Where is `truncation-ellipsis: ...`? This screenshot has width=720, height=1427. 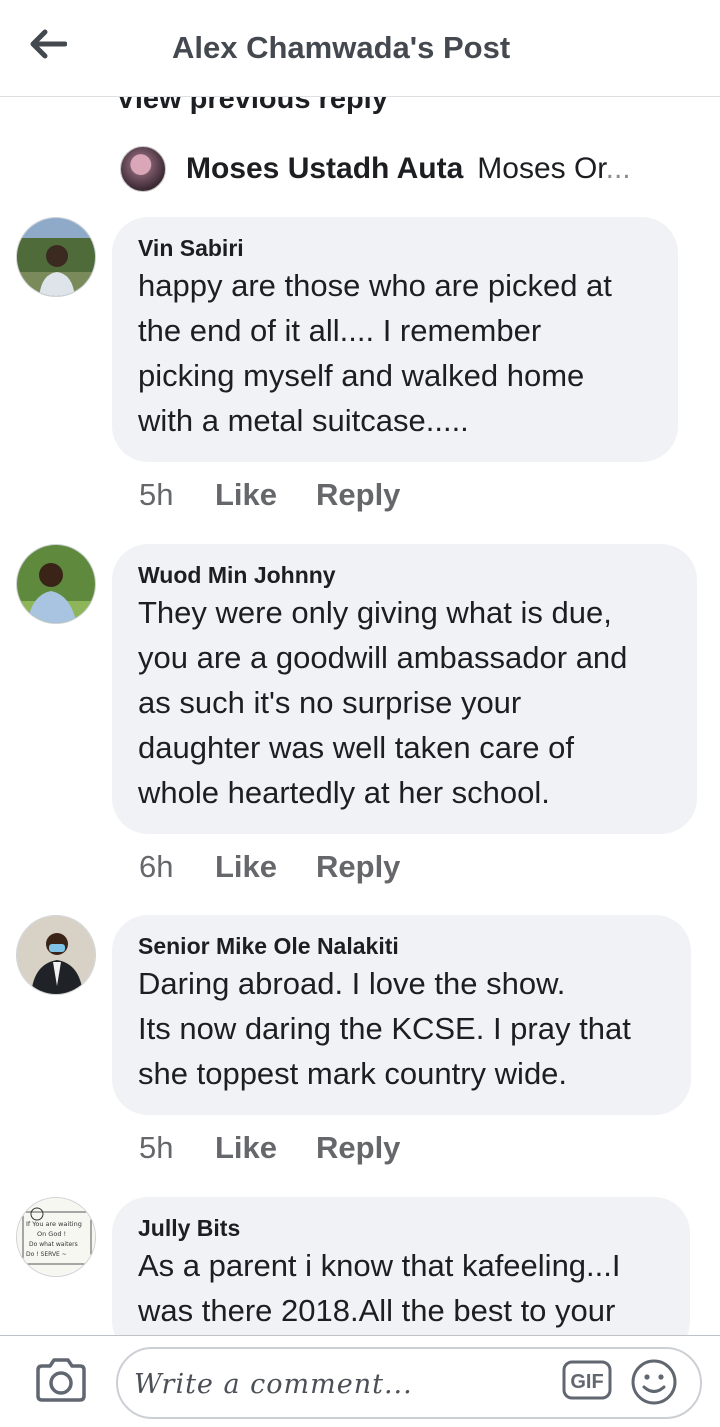
truncation-ellipsis: ... is located at coordinates (618, 168).